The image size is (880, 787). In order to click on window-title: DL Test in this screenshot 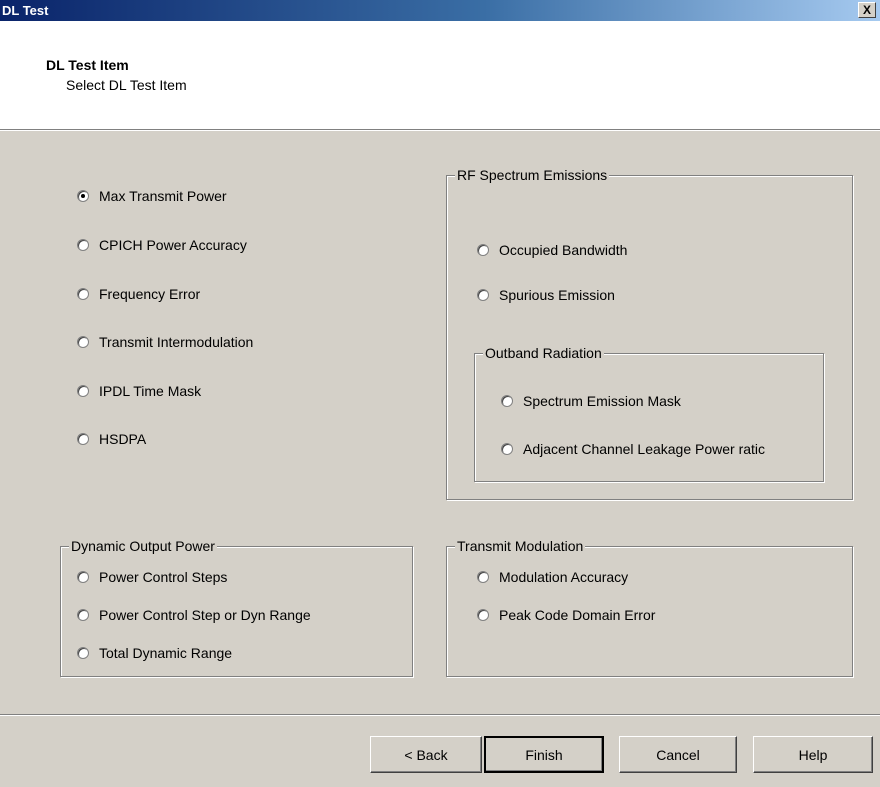, I will do `click(25, 10)`.